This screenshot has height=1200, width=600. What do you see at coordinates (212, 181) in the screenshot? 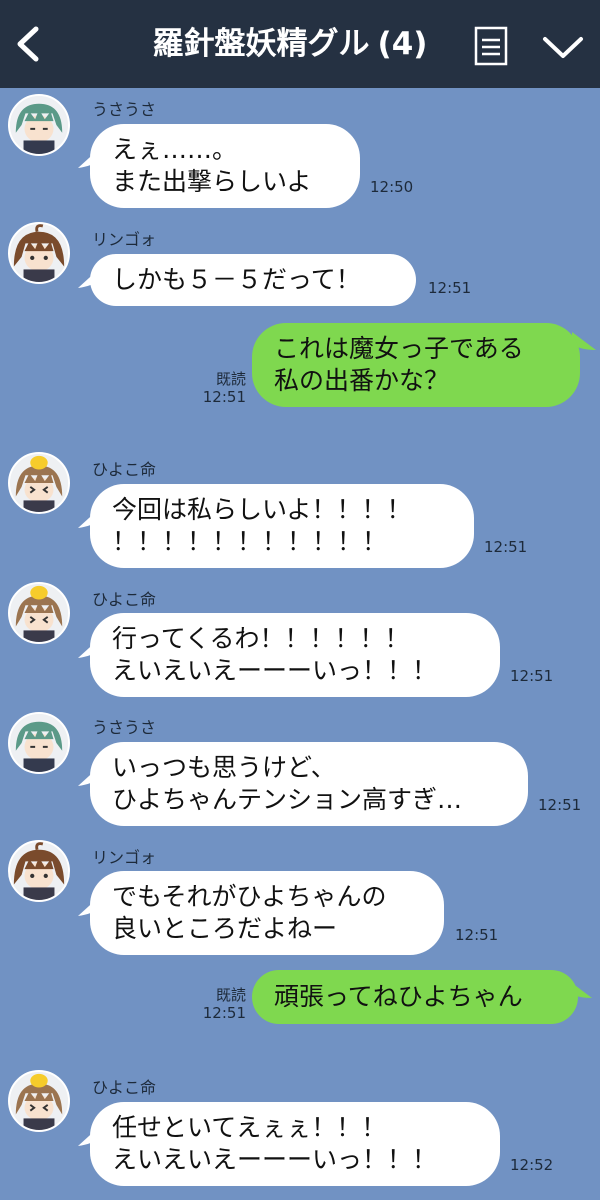
I see `message-line: また出撃らしいよ` at bounding box center [212, 181].